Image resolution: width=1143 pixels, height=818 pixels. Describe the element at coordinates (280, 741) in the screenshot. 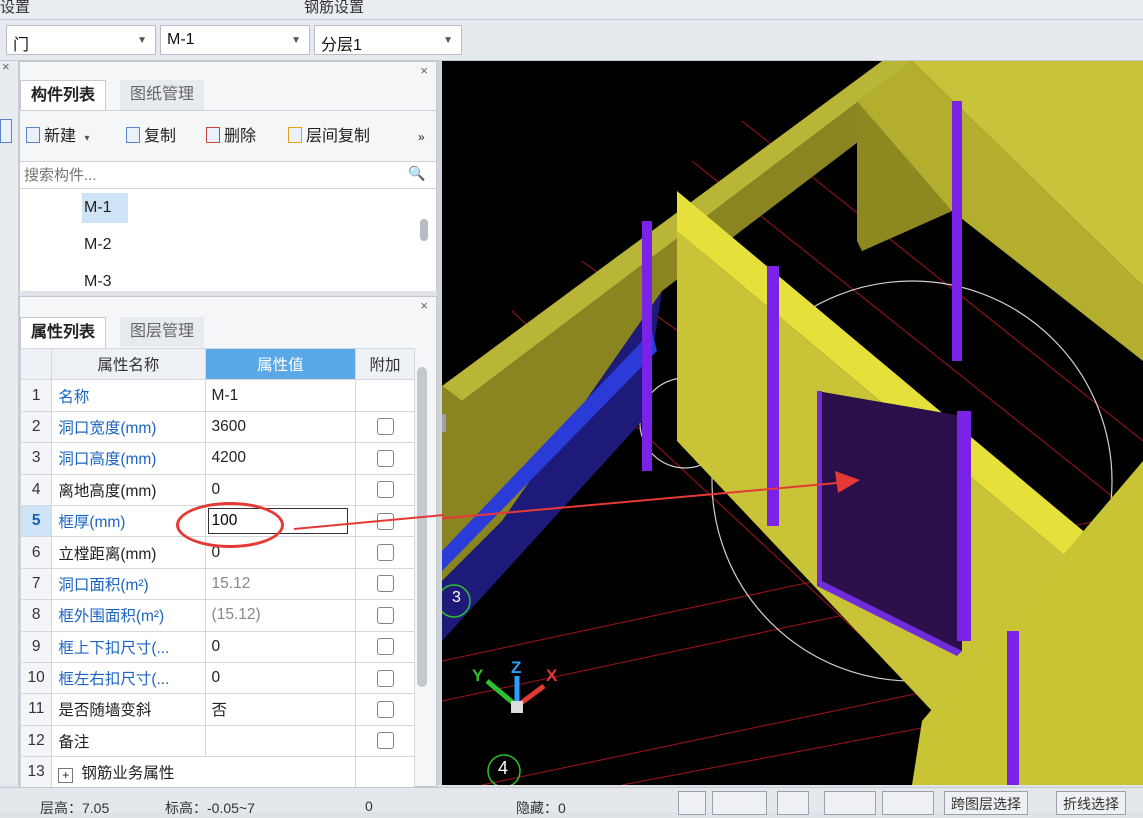

I see `property-value` at that location.